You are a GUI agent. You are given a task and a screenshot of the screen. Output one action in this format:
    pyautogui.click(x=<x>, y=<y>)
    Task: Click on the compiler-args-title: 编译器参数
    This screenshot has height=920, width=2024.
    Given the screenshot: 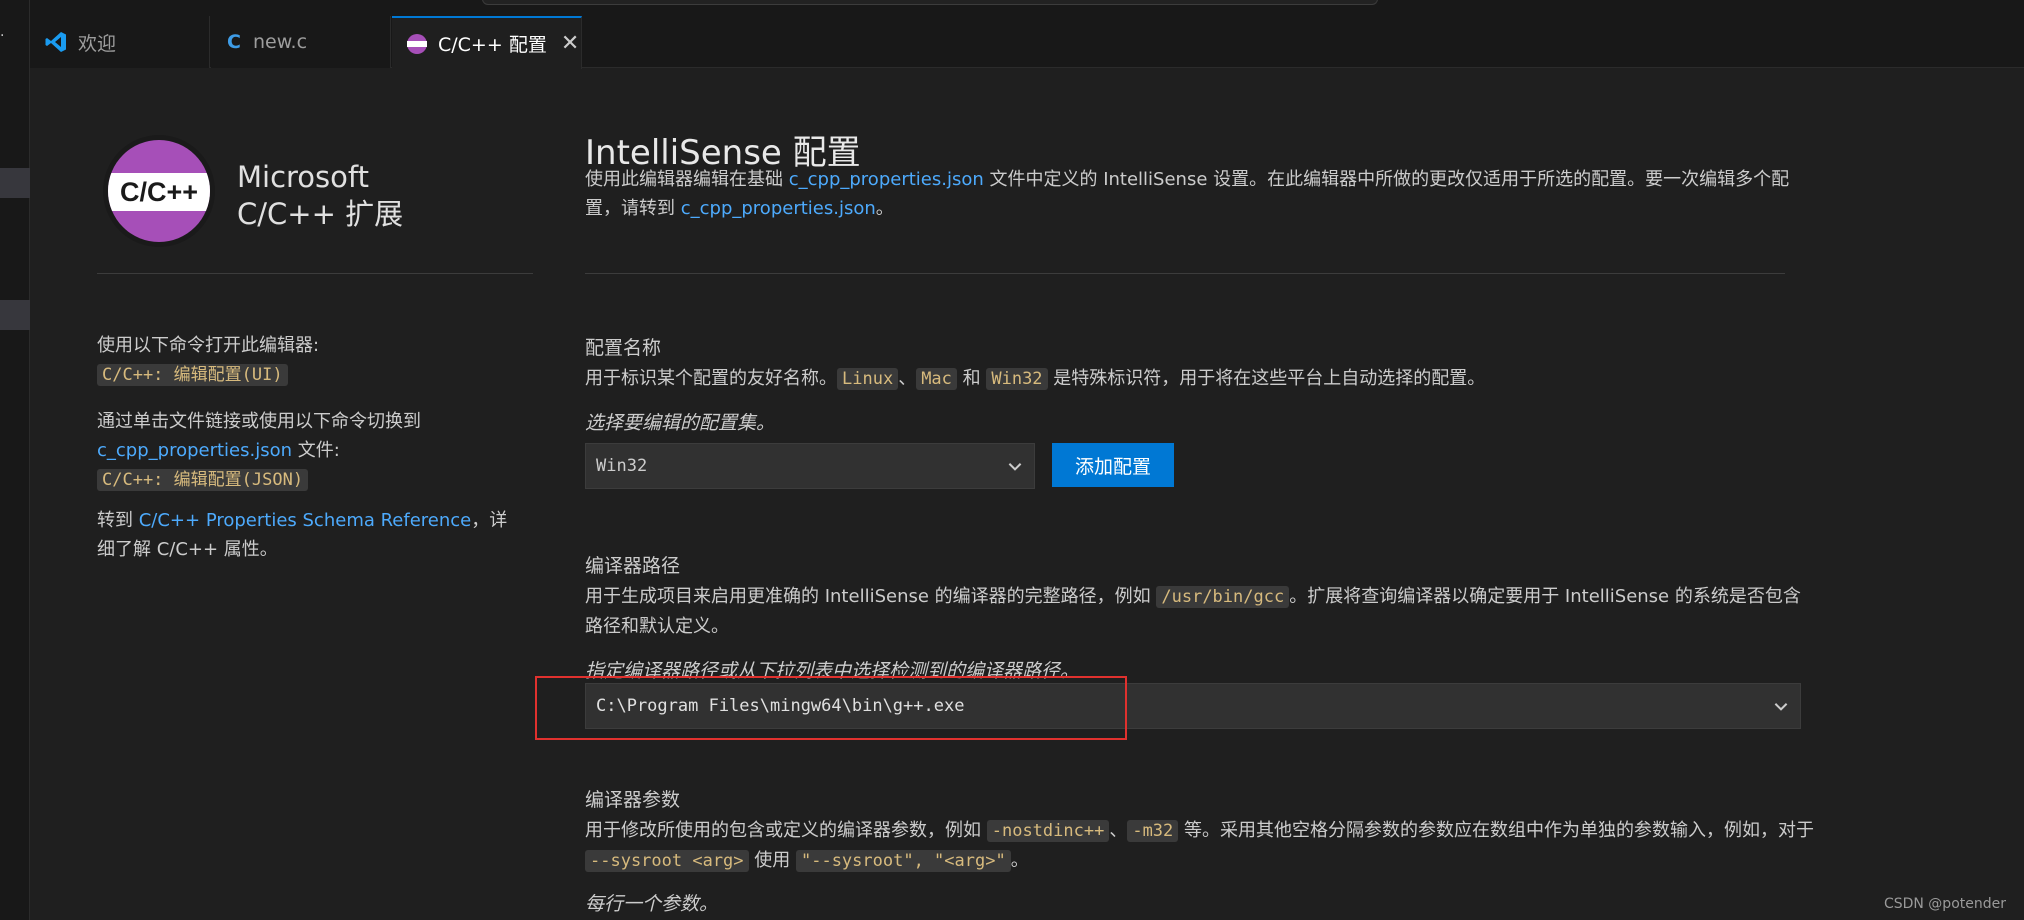 What is the action you would take?
    pyautogui.click(x=633, y=800)
    